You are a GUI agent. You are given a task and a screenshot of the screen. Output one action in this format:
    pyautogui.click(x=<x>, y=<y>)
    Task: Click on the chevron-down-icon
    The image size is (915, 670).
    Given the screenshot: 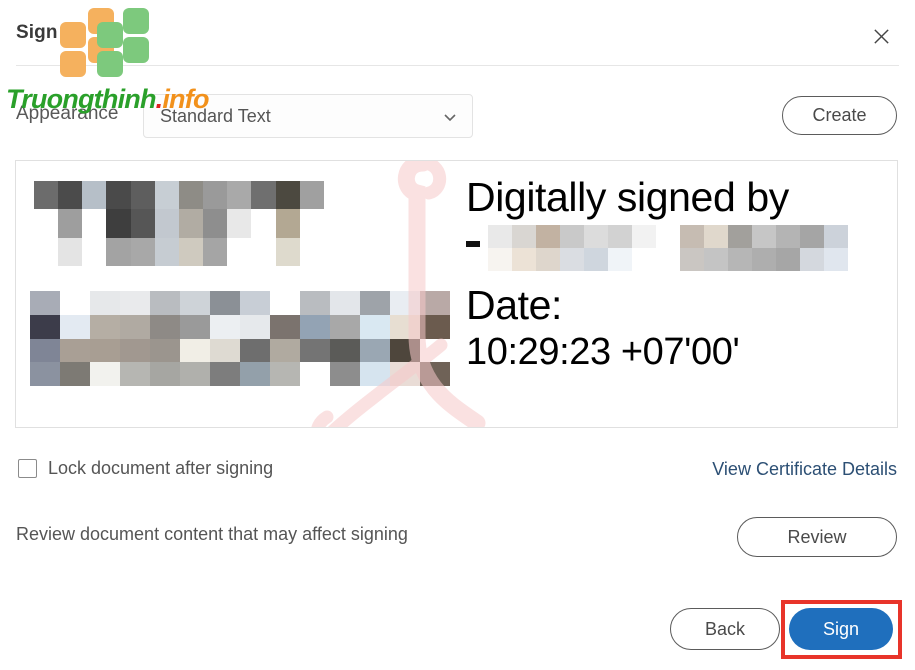 What is the action you would take?
    pyautogui.click(x=450, y=117)
    